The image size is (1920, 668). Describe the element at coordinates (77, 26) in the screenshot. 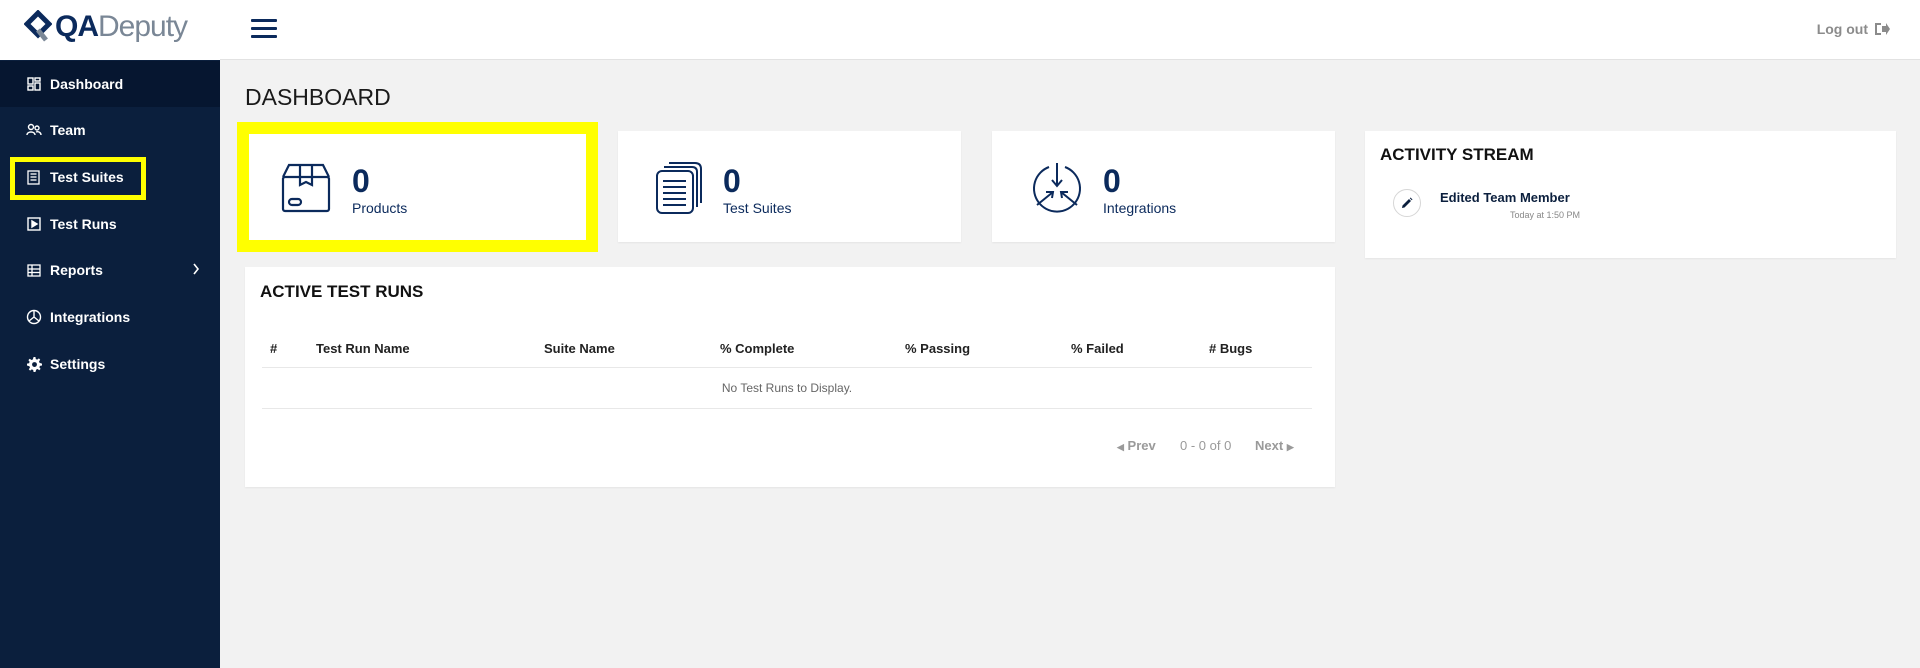

I see `logo-qa-text: QA` at that location.